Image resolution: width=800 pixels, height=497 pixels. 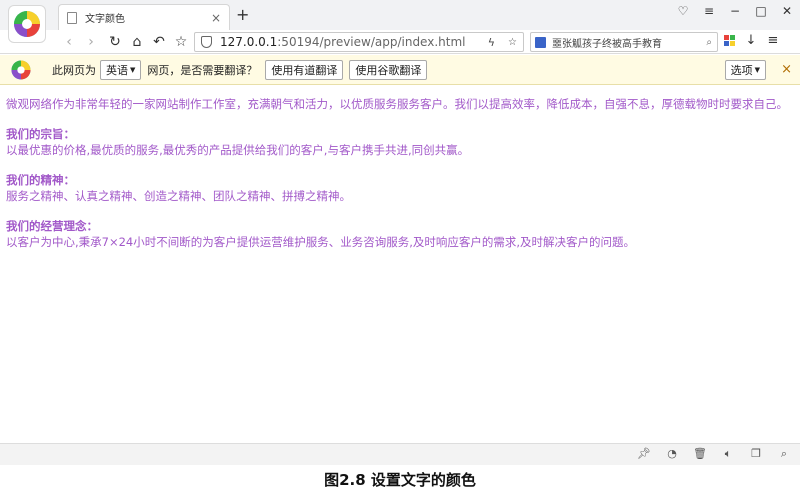 I want to click on browser-logo-icon, so click(x=27, y=24).